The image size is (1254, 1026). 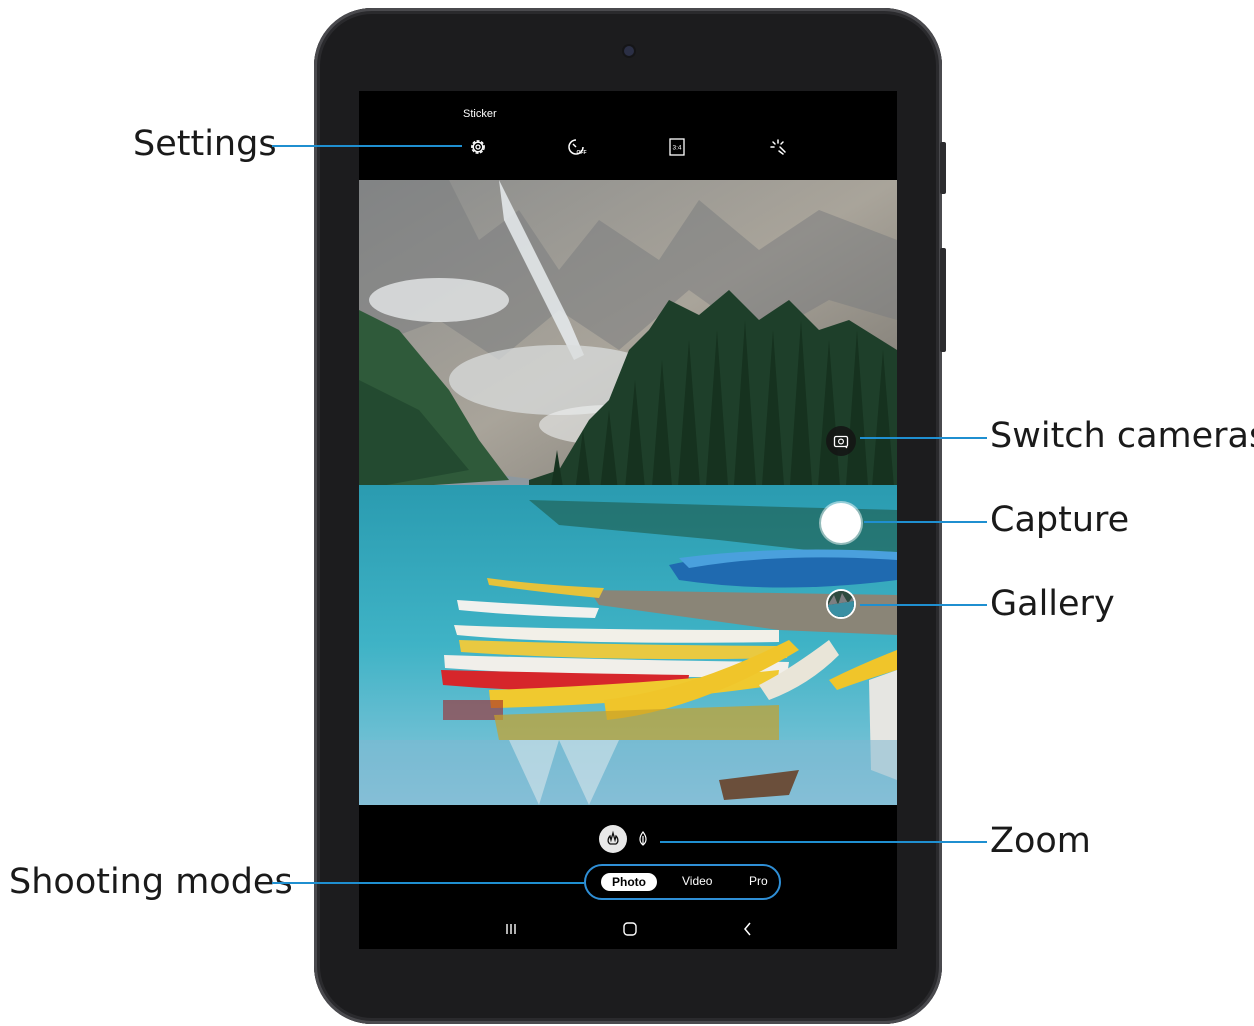 What do you see at coordinates (151, 882) in the screenshot?
I see `callout-shooting-modes: Shooting modes` at bounding box center [151, 882].